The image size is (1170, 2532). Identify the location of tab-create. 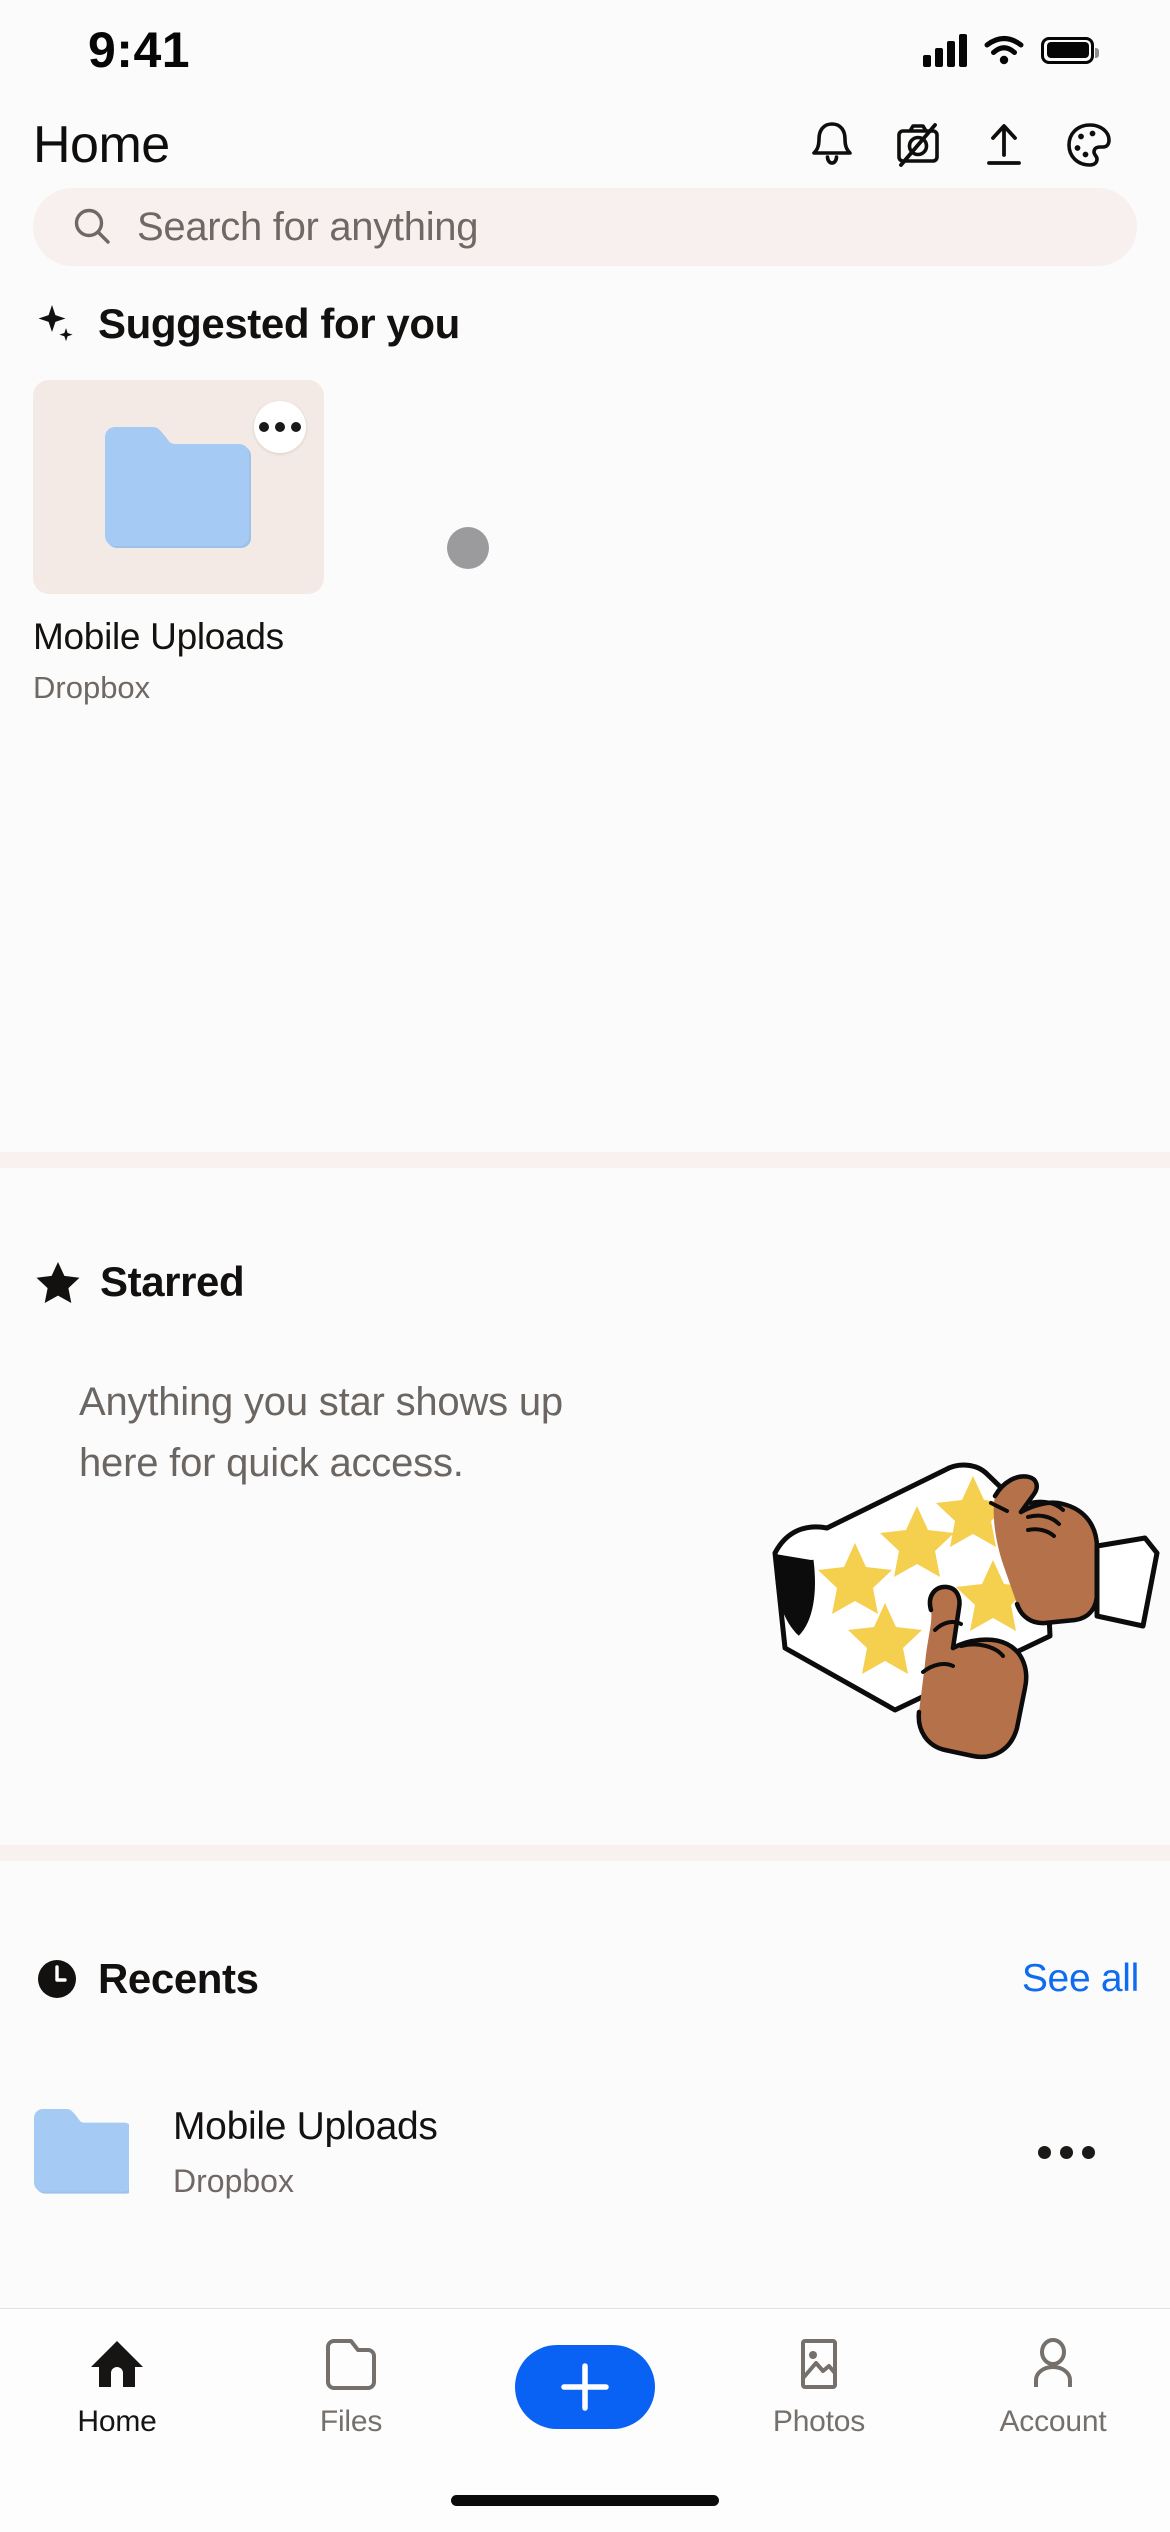
(585, 2375).